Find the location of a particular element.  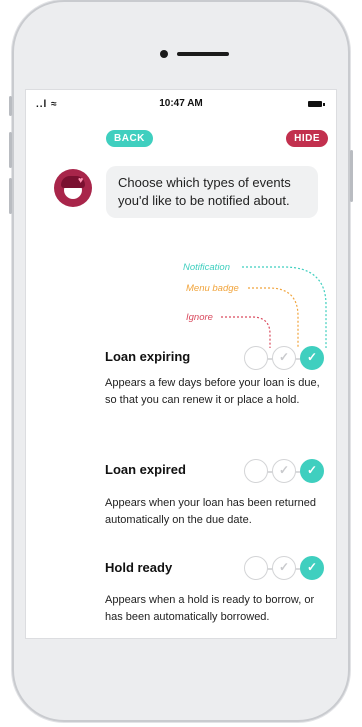

volume-up-button is located at coordinates (10, 150).